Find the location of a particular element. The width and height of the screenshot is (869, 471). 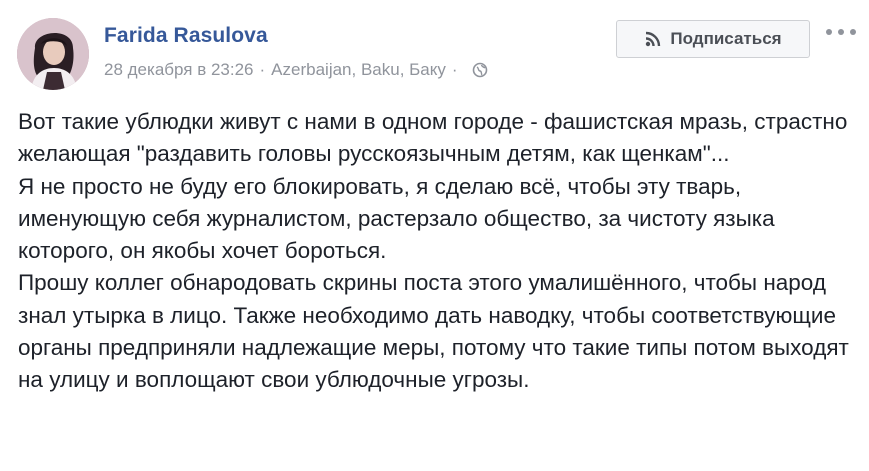

more-dots-icon is located at coordinates (841, 32).